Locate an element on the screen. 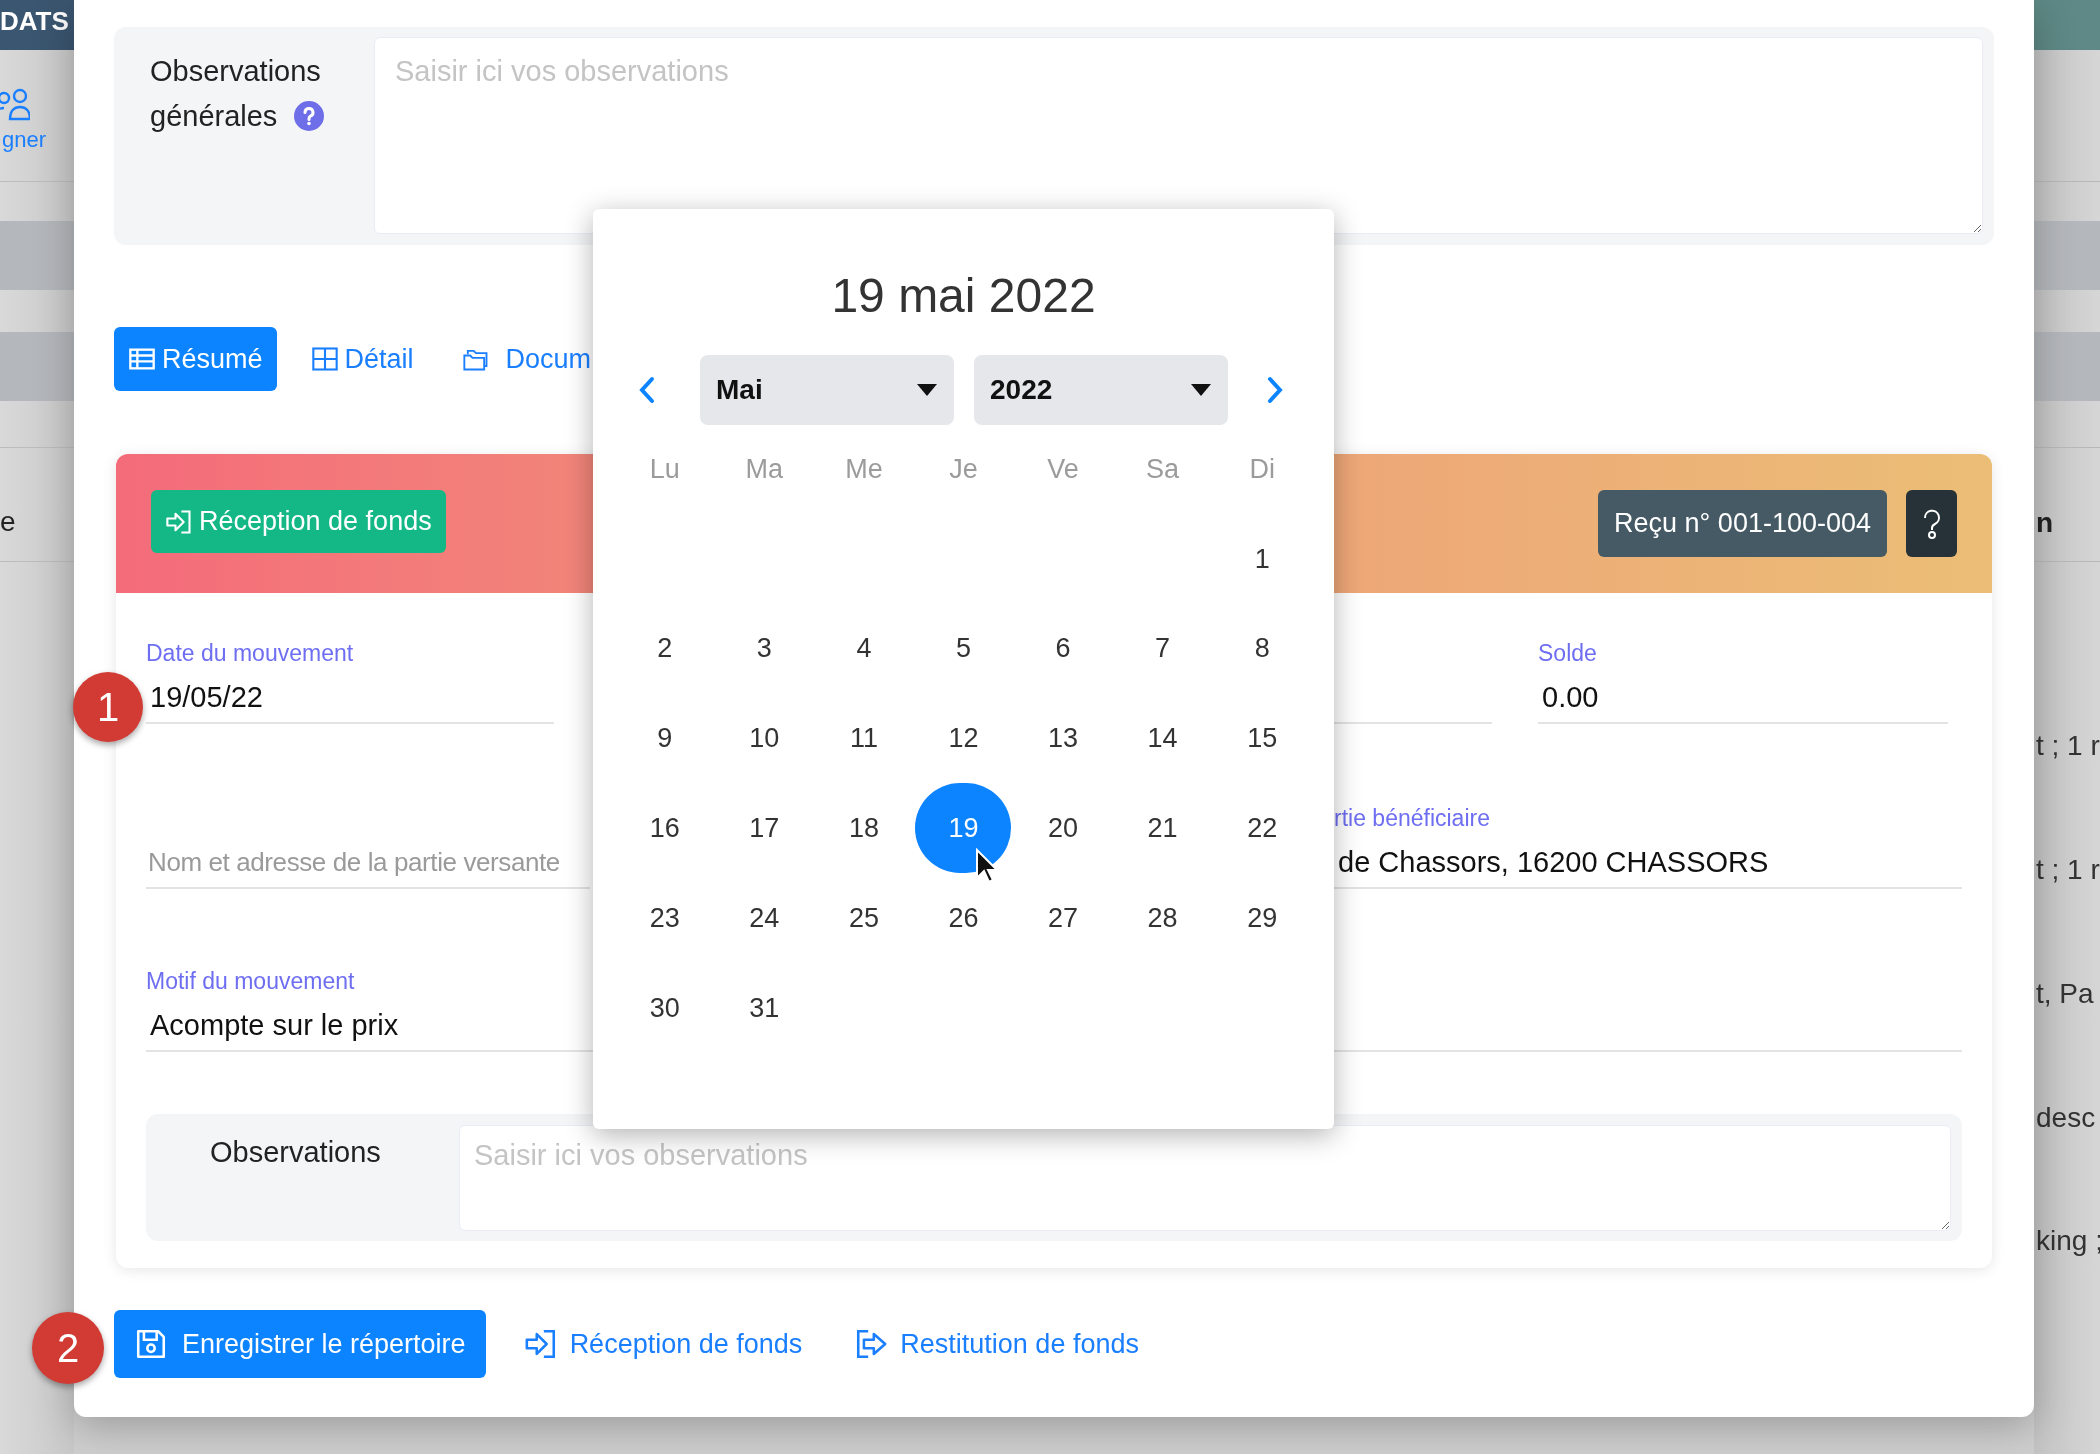  field-label: rtie bénéficiaire is located at coordinates (1412, 818).